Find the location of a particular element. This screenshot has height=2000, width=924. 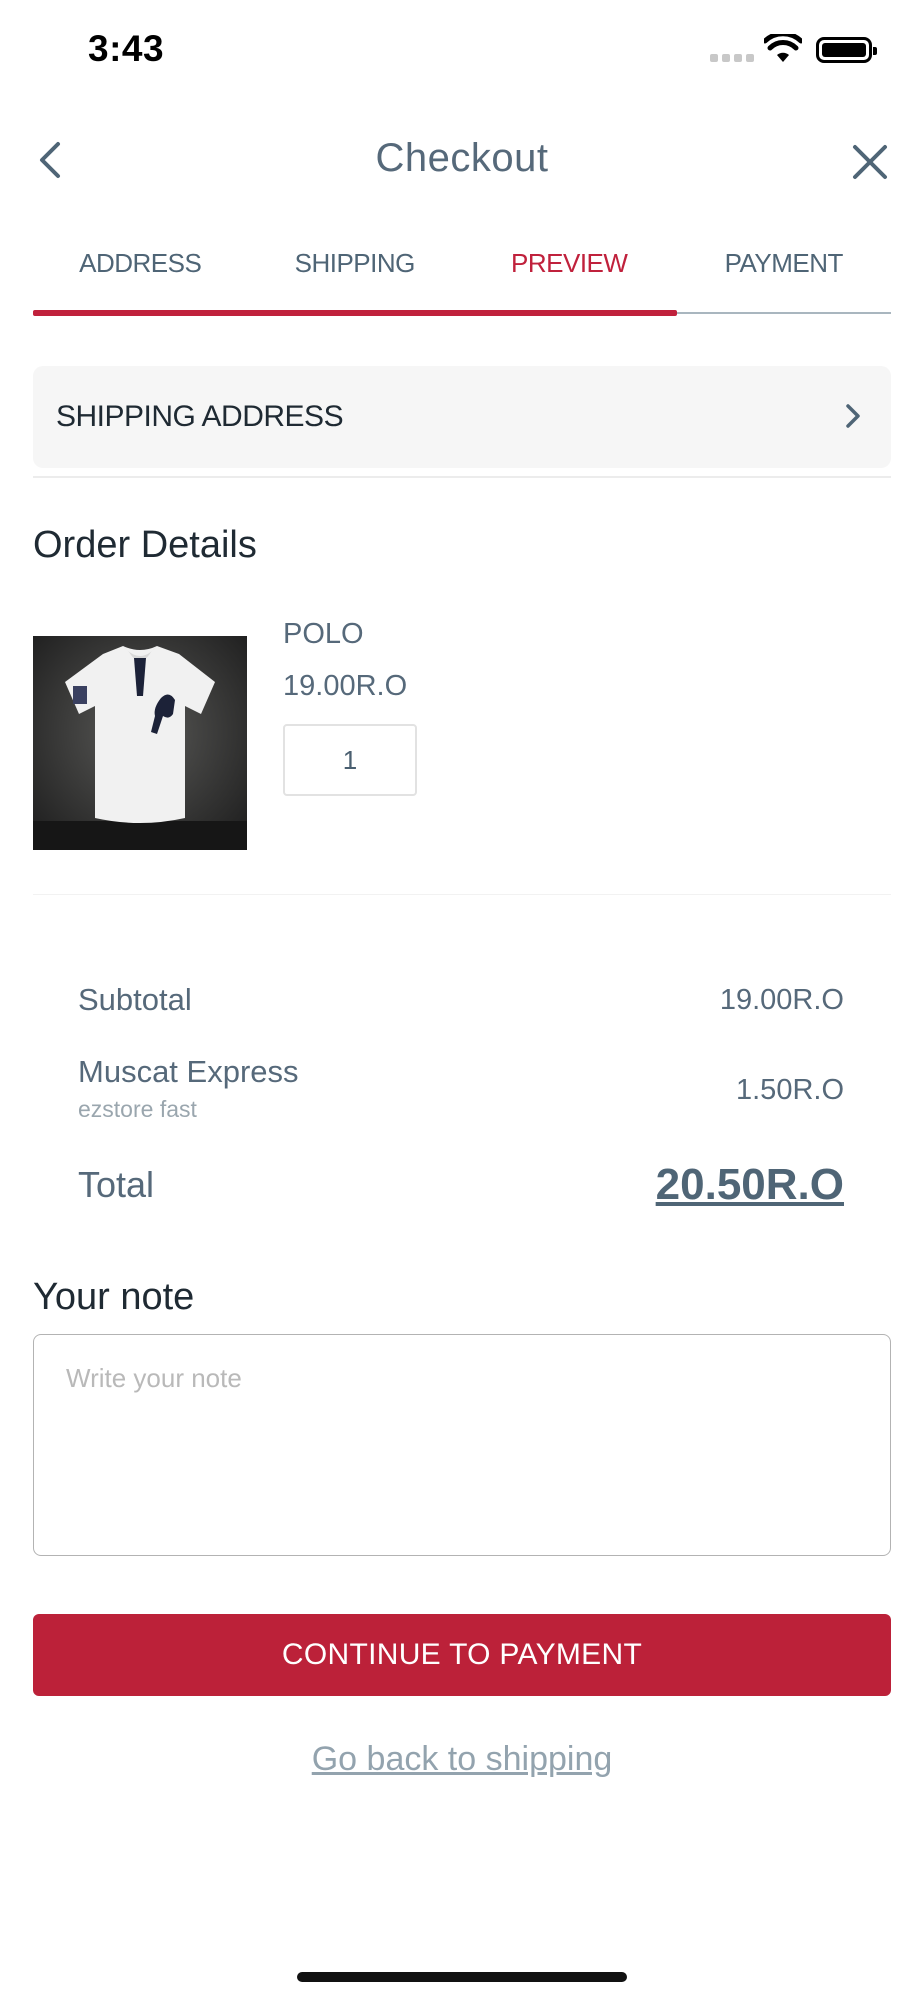

home-indicator is located at coordinates (462, 1977).